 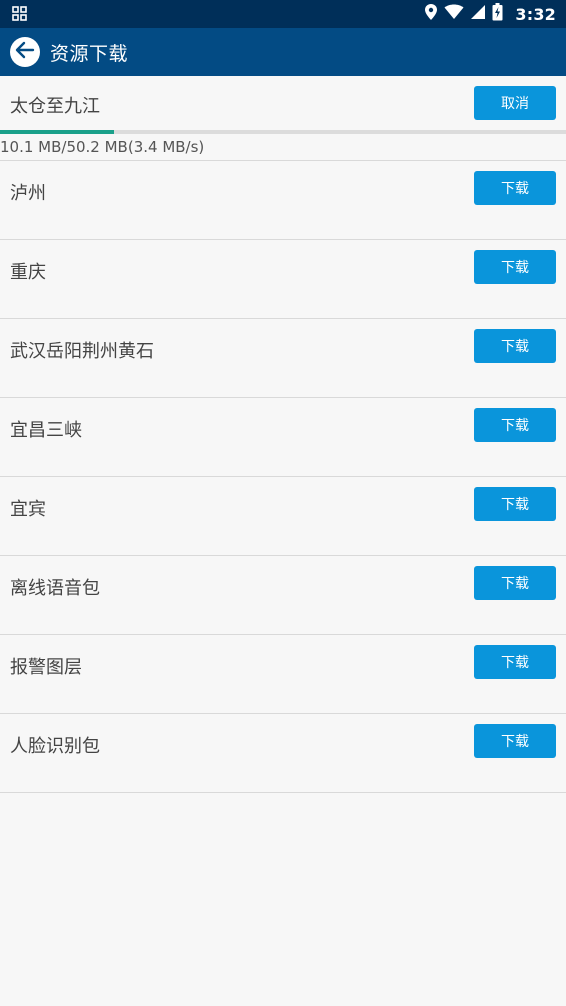 What do you see at coordinates (28, 272) in the screenshot?
I see `list-item-name: 重庆` at bounding box center [28, 272].